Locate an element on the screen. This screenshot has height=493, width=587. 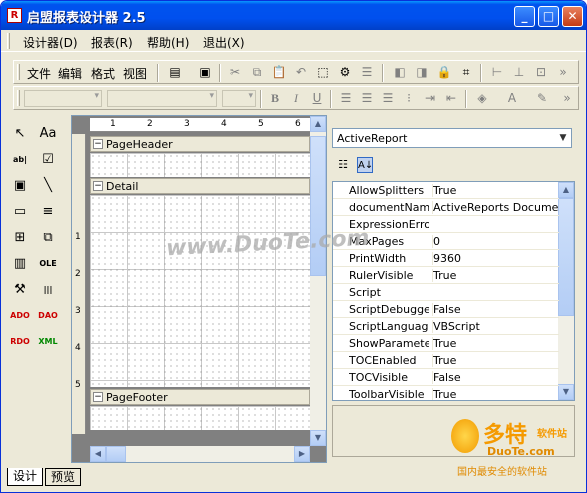
bold-icon: B is located at coordinates (275, 98).